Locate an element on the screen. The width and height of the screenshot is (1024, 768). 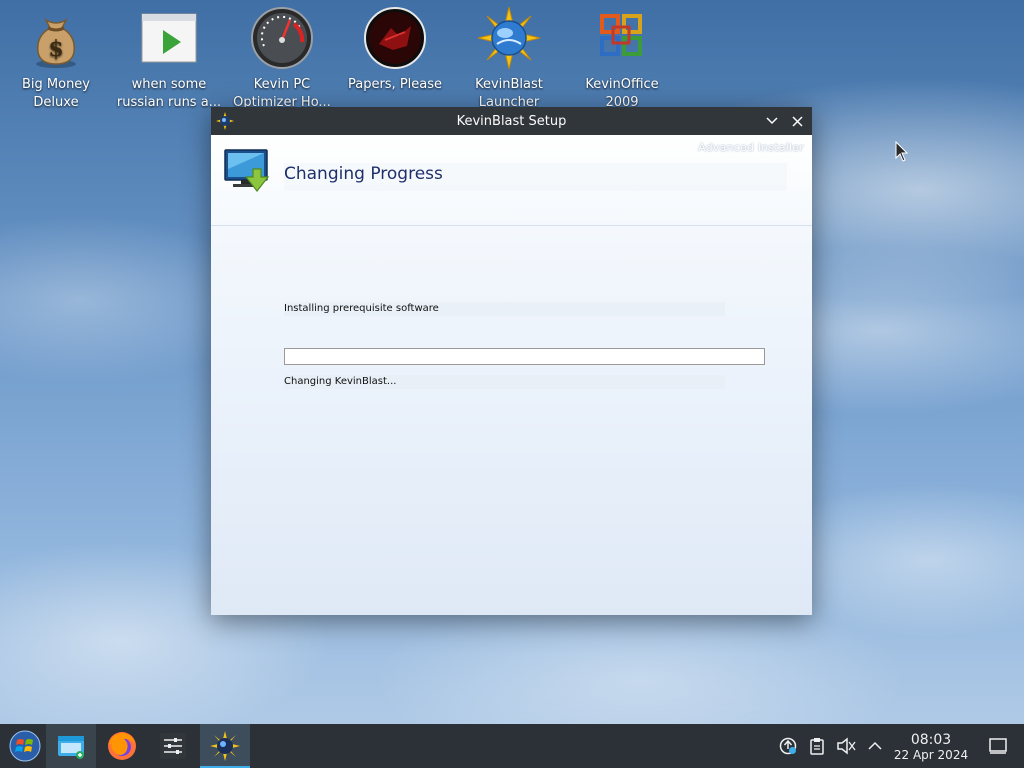
chevron-up-icon is located at coordinates (875, 745).